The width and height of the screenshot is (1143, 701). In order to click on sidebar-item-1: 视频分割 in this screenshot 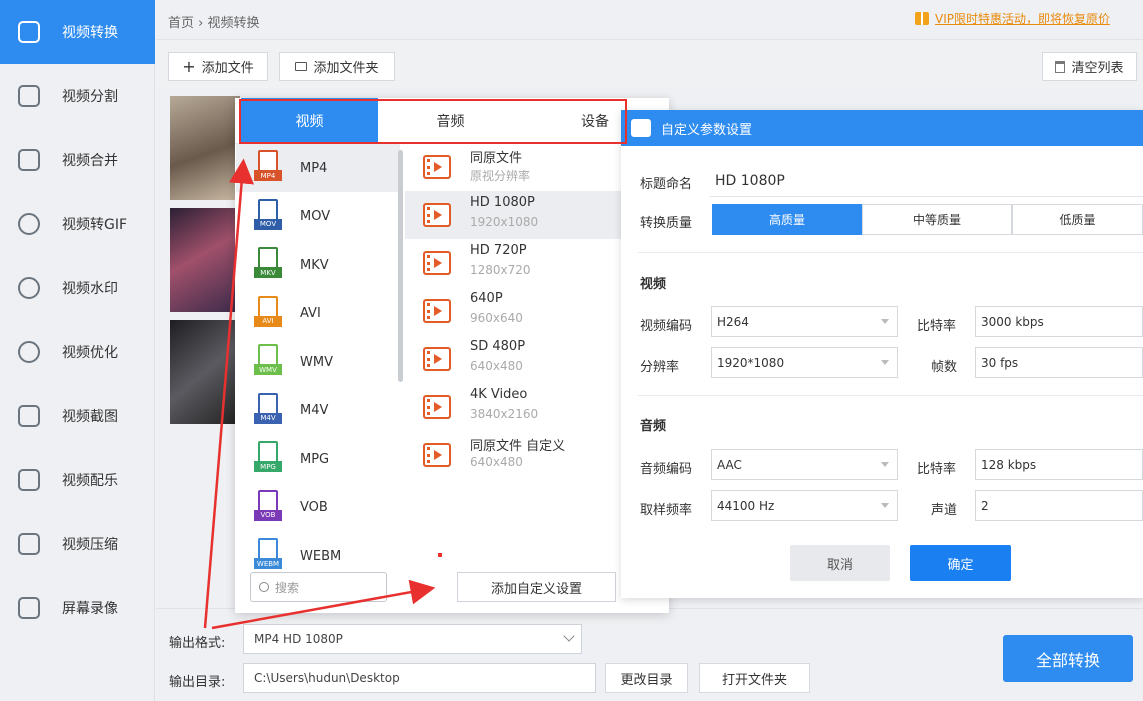, I will do `click(77, 96)`.